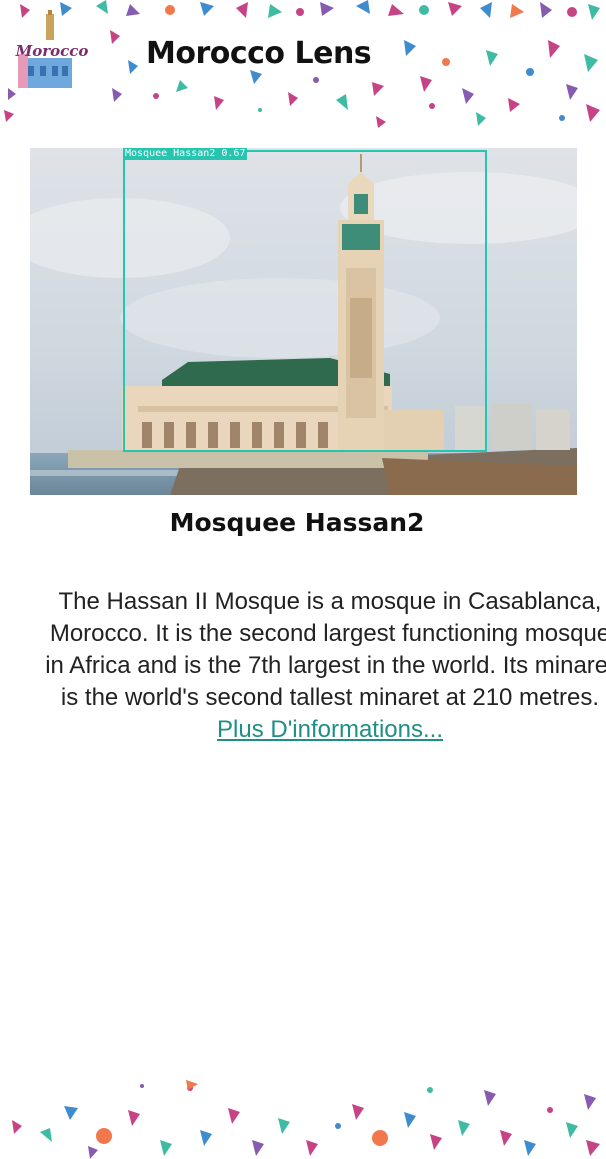 Image resolution: width=606 pixels, height=1159 pixels. I want to click on app-footer, so click(303, 1114).